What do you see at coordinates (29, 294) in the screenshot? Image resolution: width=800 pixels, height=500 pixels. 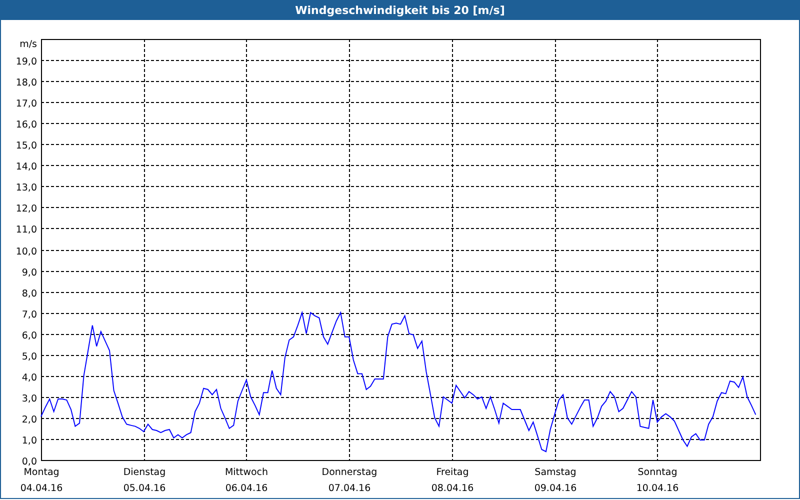 I see `y-axis-tick-label: 8,0` at bounding box center [29, 294].